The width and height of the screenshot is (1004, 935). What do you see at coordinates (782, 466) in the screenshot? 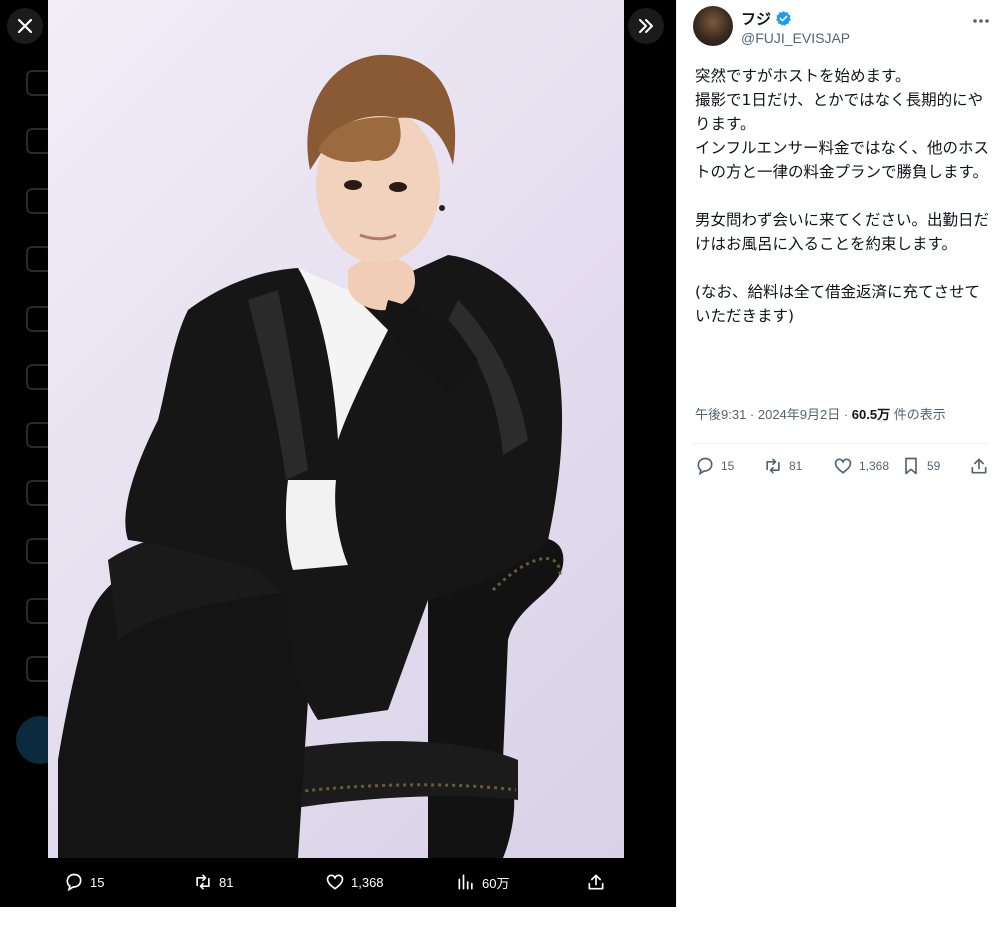
I see `retweet-button: 81` at bounding box center [782, 466].